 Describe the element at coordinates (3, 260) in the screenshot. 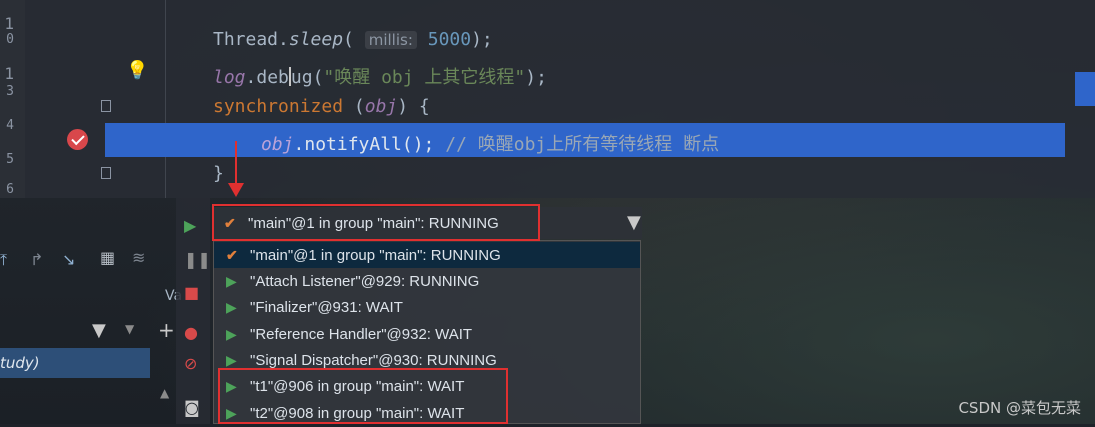

I see `step-out-icon: ⤒` at that location.